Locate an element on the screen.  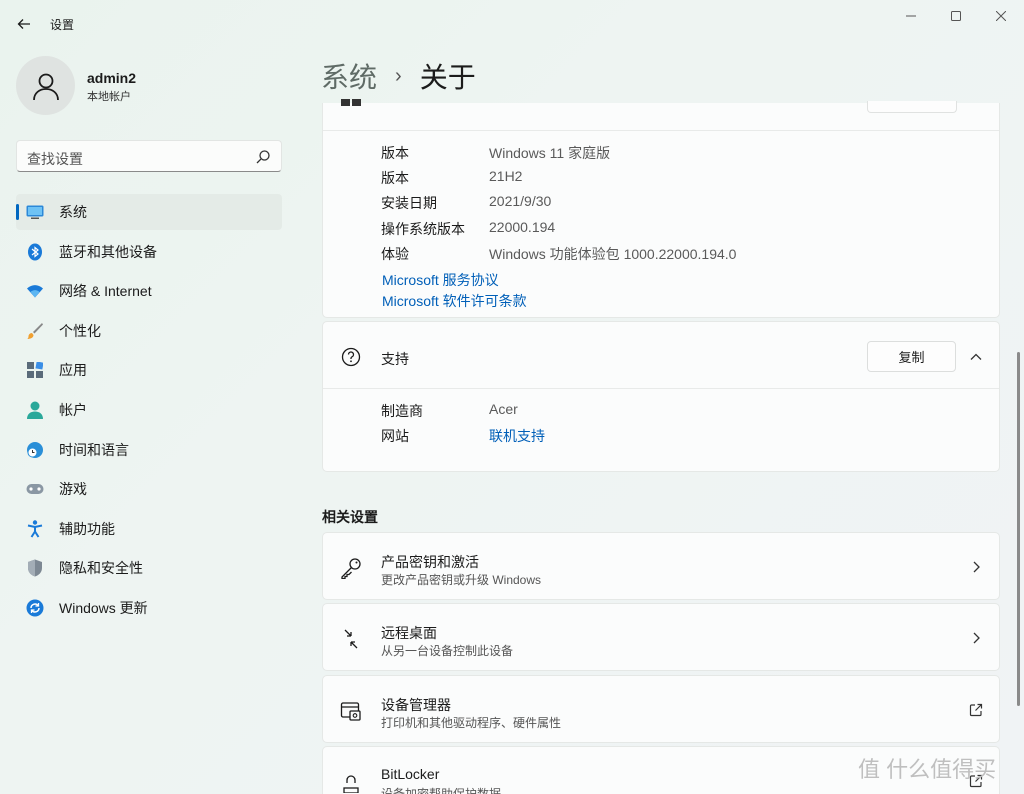
license-terms-link: Microsoft 软件许可条款 is located at coordinates (454, 301).